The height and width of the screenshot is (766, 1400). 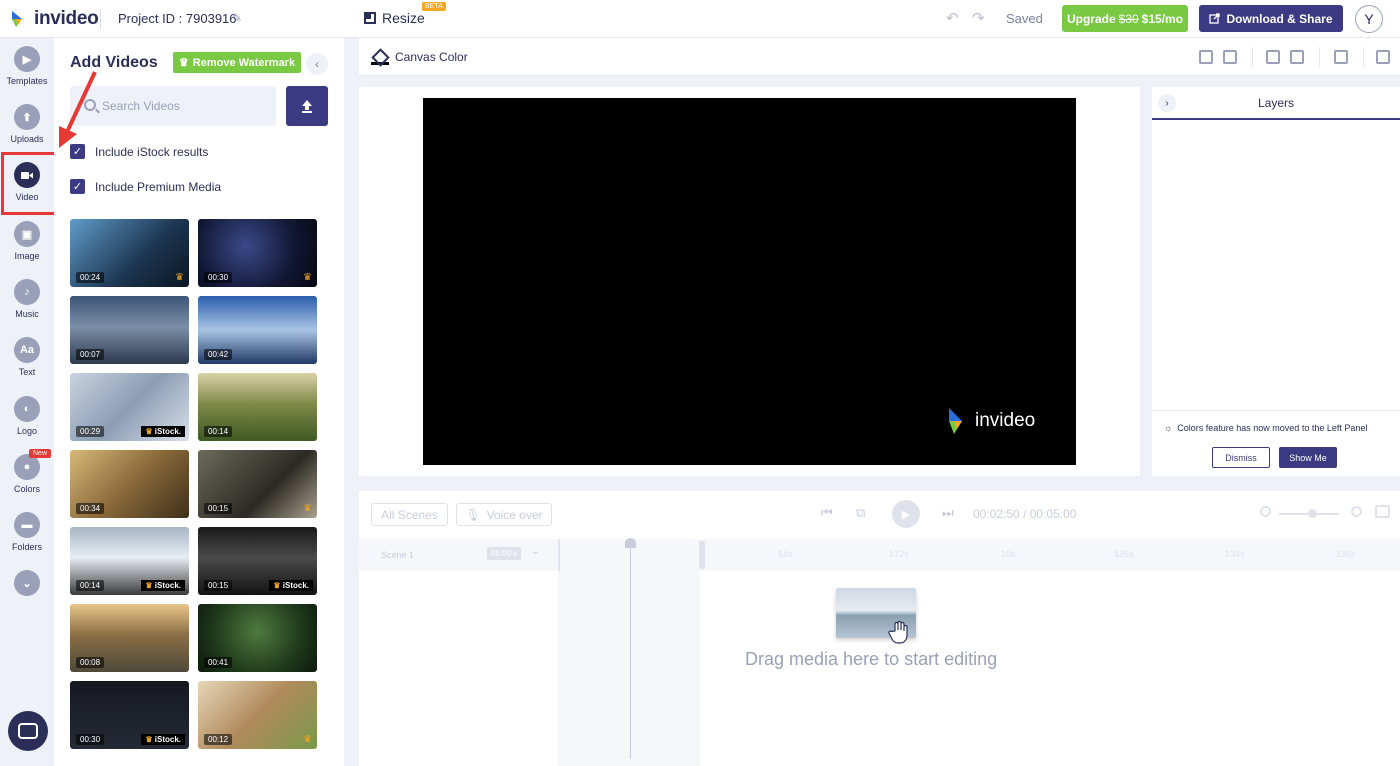 I want to click on playhead-handle, so click(x=630, y=543).